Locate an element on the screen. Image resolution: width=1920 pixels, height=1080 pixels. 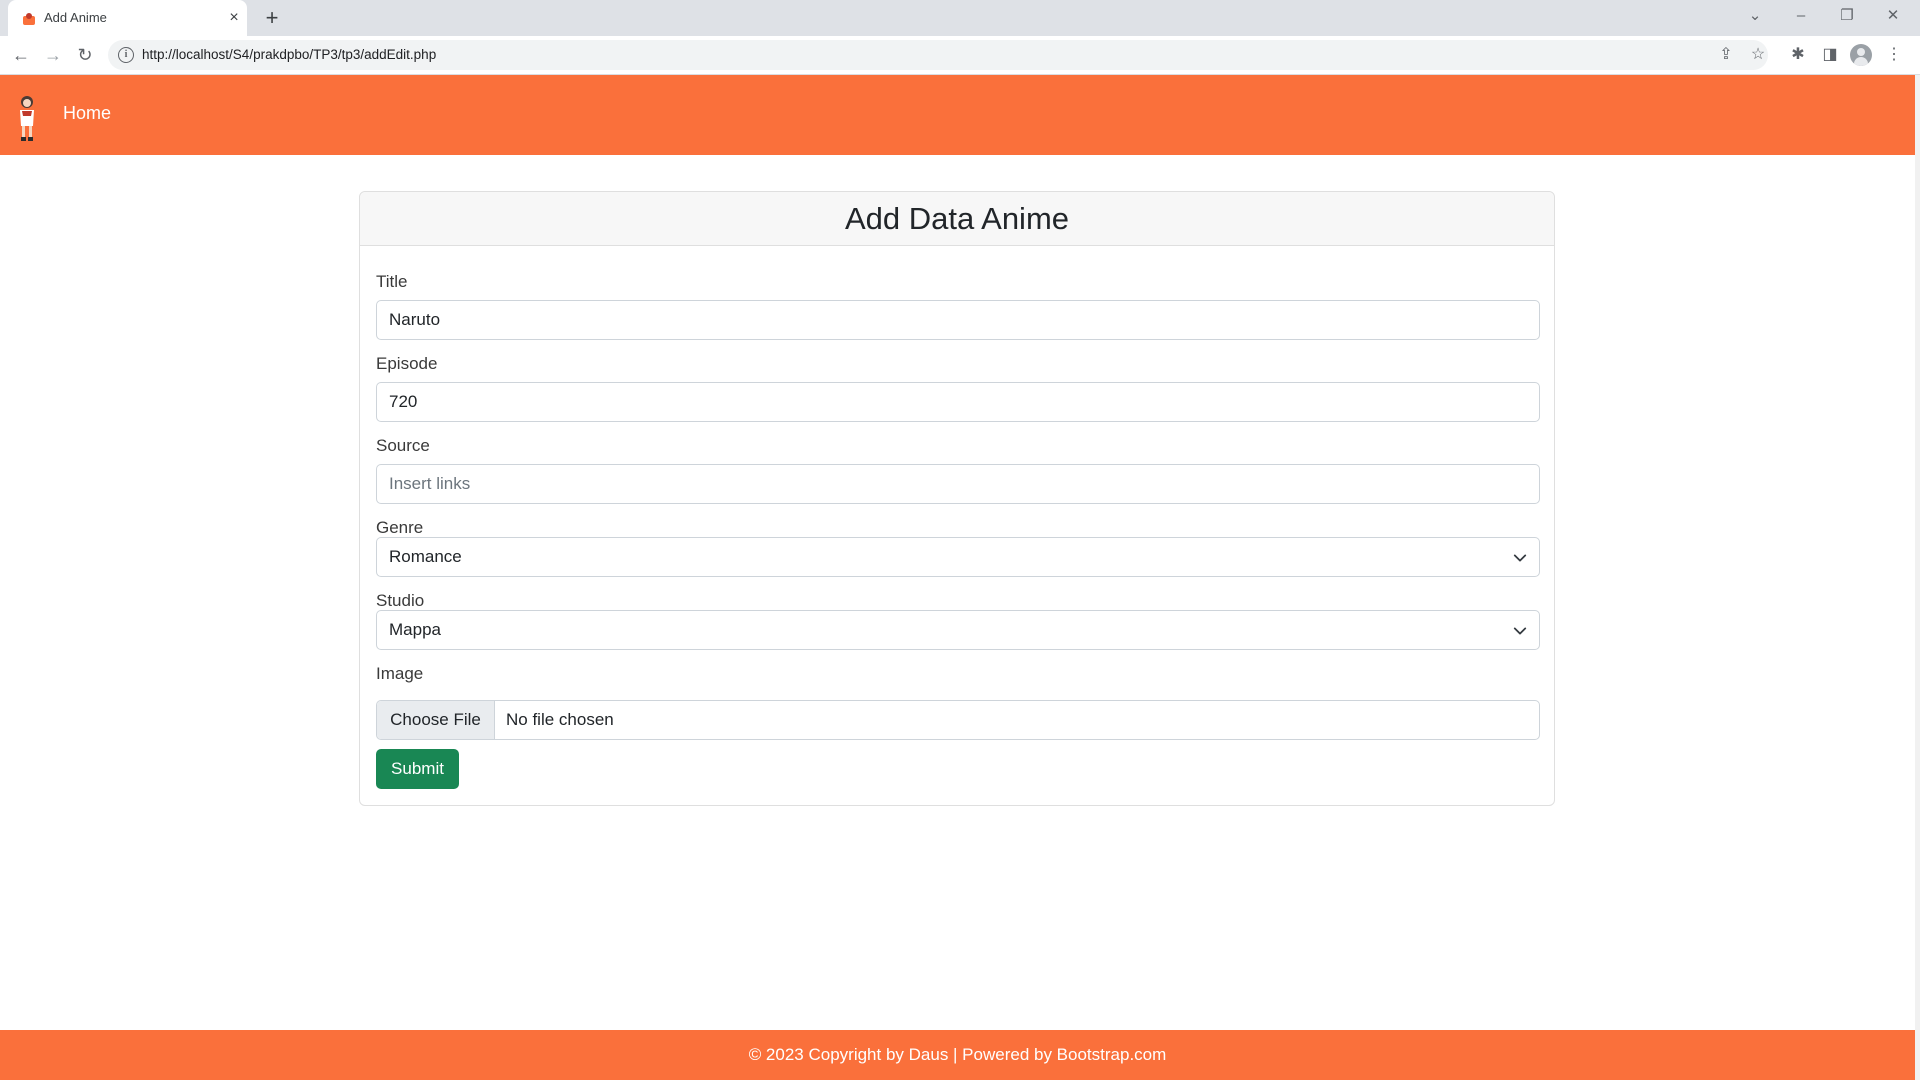
reload-icon: ↻ is located at coordinates (85, 55).